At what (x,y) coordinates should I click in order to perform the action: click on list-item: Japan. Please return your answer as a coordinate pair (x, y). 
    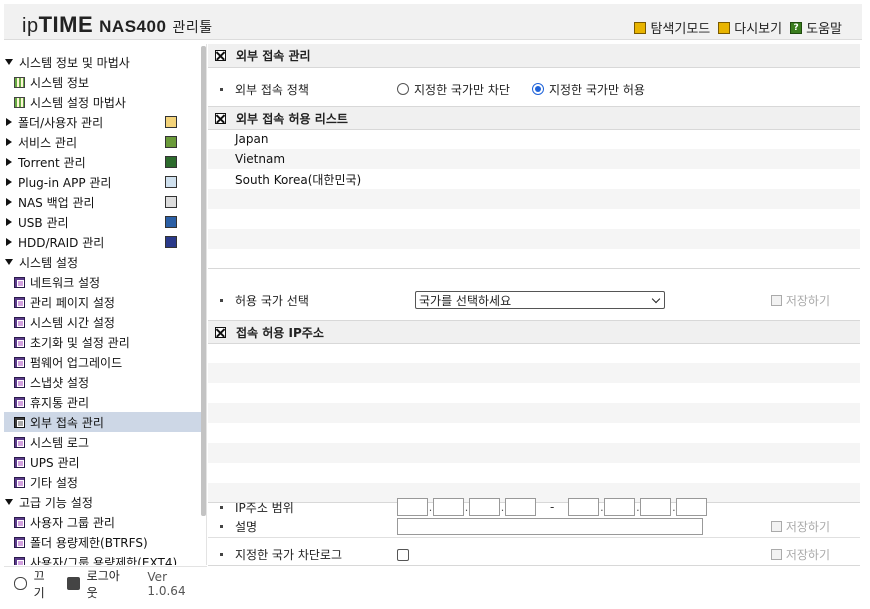
    Looking at the image, I should click on (534, 139).